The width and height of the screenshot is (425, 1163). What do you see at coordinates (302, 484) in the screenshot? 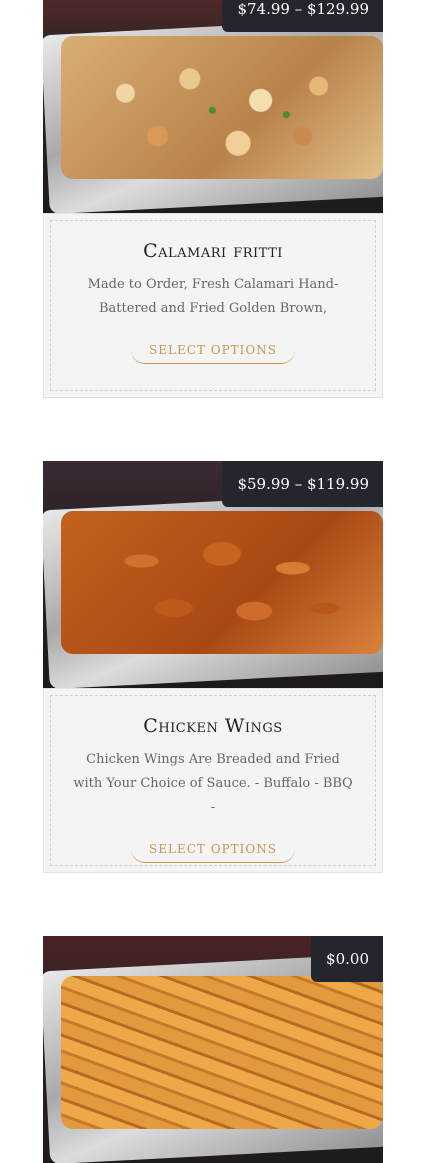
I see `price-badge: $59.99 – $119.99` at bounding box center [302, 484].